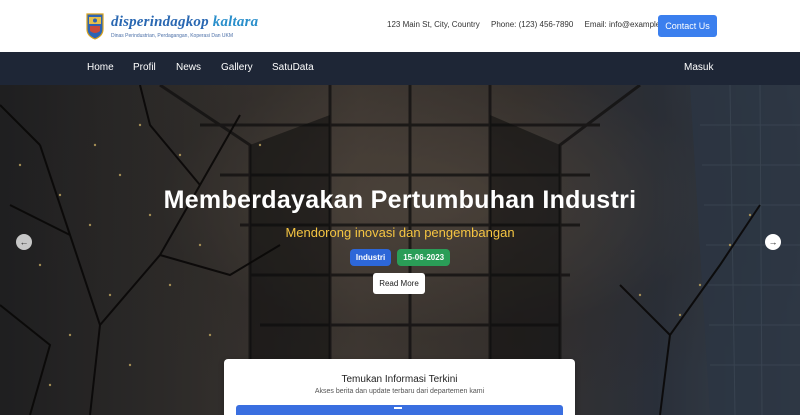  I want to click on contact-us-button: Contact Us, so click(687, 26).